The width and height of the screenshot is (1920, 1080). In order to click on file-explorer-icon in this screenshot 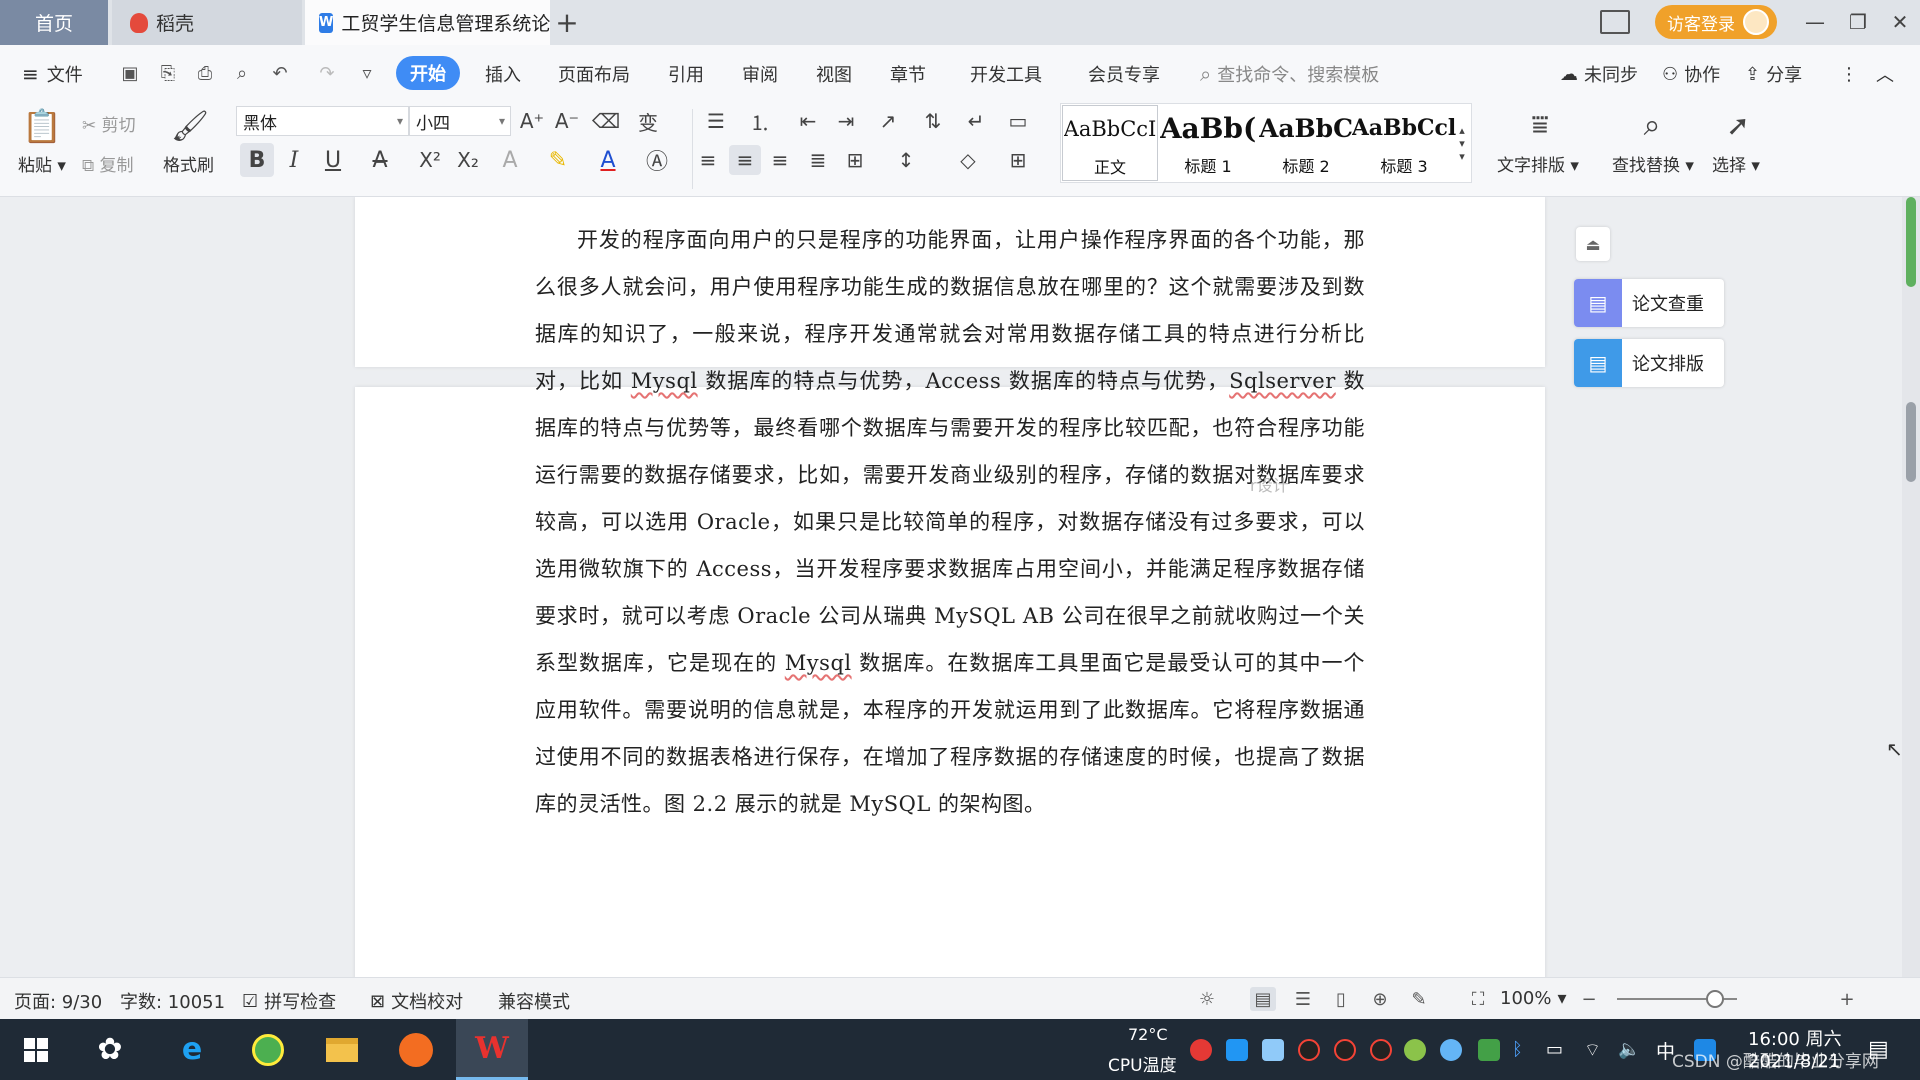, I will do `click(342, 1049)`.